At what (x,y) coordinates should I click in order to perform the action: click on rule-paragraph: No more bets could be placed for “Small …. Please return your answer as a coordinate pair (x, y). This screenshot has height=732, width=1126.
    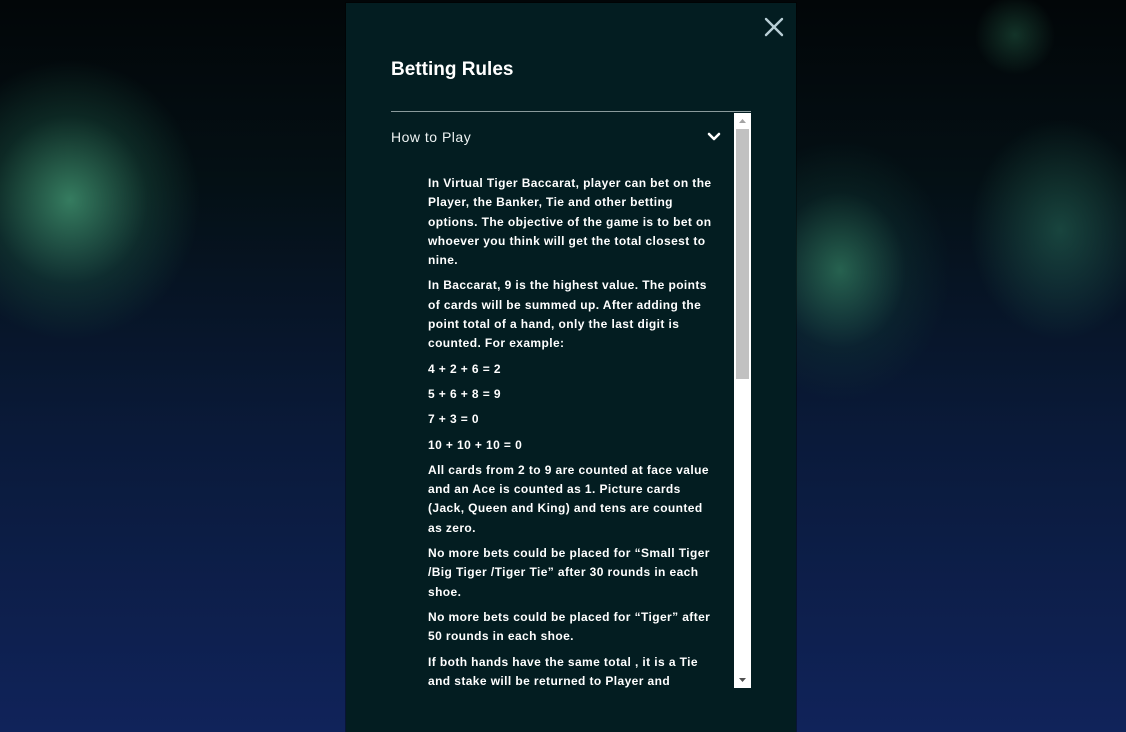
    Looking at the image, I should click on (569, 572).